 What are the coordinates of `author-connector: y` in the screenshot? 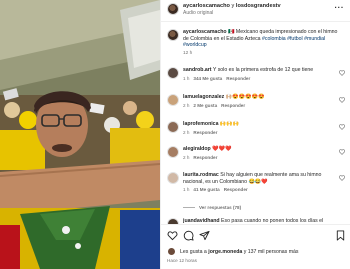 It's located at (233, 6).